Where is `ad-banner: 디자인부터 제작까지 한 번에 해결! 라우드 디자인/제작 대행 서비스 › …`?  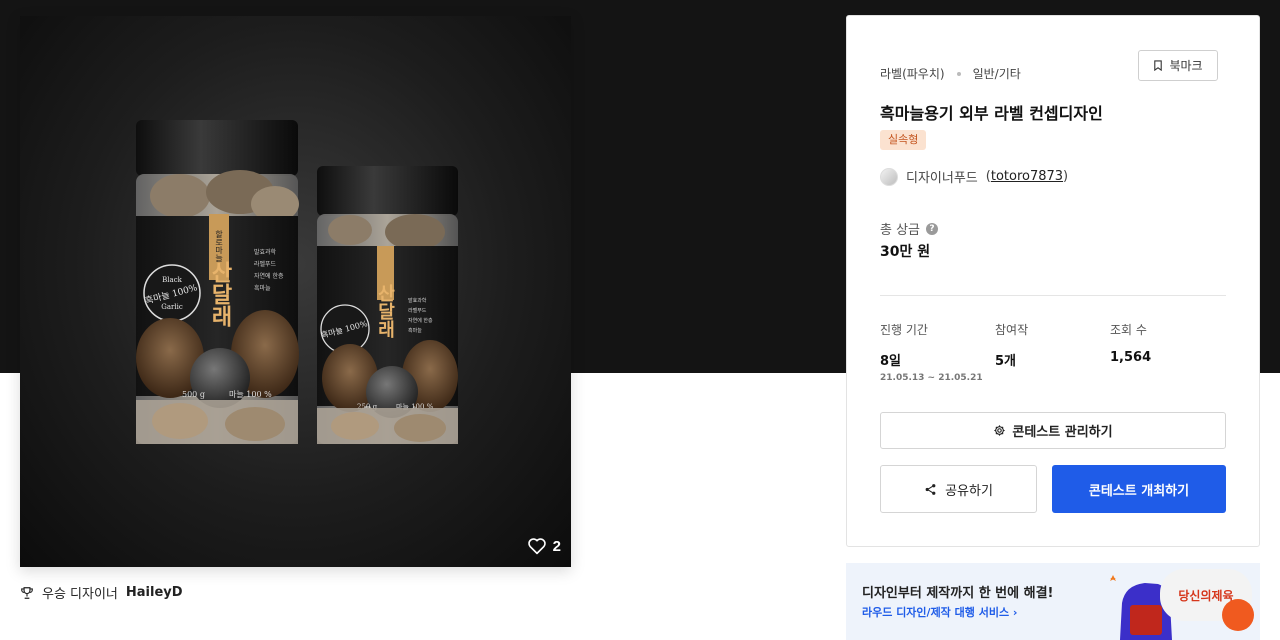 ad-banner: 디자인부터 제작까지 한 번에 해결! 라우드 디자인/제작 대행 서비스 › … is located at coordinates (1053, 601).